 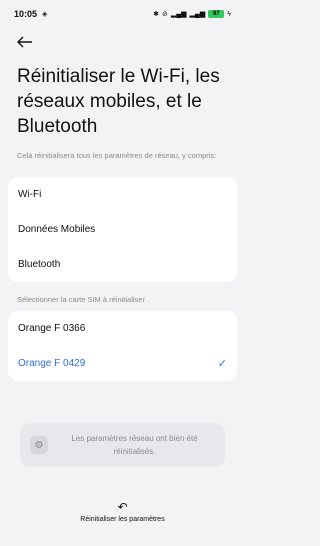 I want to click on settings-app-icon: ⚙, so click(x=39, y=445).